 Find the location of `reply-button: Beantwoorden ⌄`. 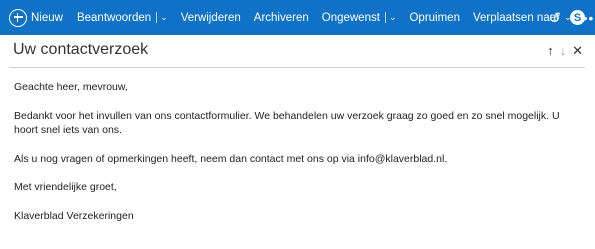

reply-button: Beantwoorden ⌄ is located at coordinates (122, 18).